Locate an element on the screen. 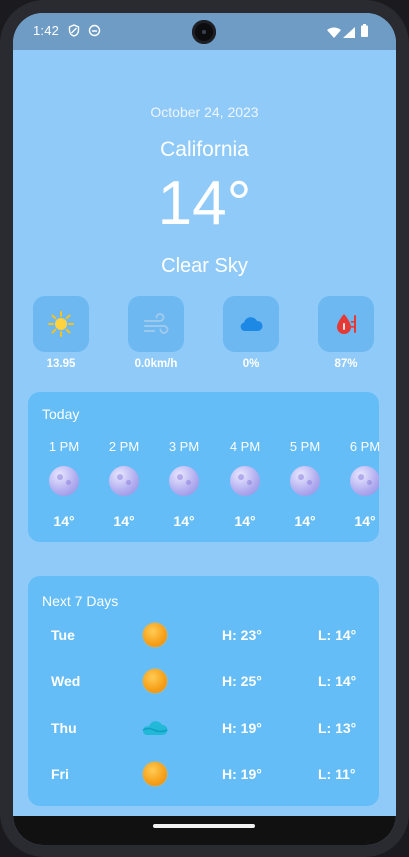 The image size is (409, 857). hour-time: 4 PM is located at coordinates (245, 446).